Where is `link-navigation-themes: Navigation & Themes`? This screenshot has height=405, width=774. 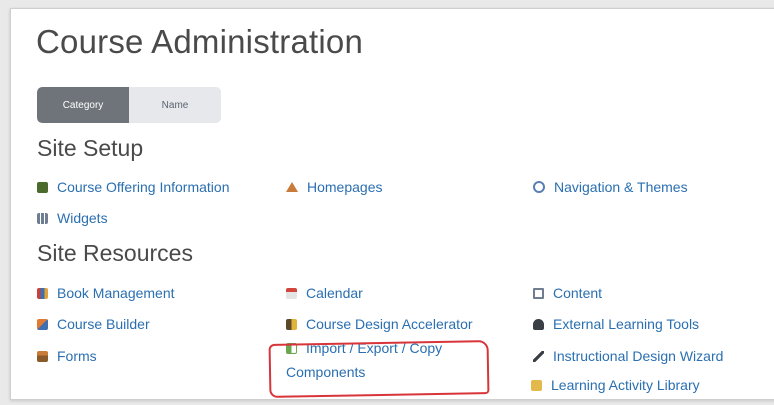 link-navigation-themes: Navigation & Themes is located at coordinates (610, 187).